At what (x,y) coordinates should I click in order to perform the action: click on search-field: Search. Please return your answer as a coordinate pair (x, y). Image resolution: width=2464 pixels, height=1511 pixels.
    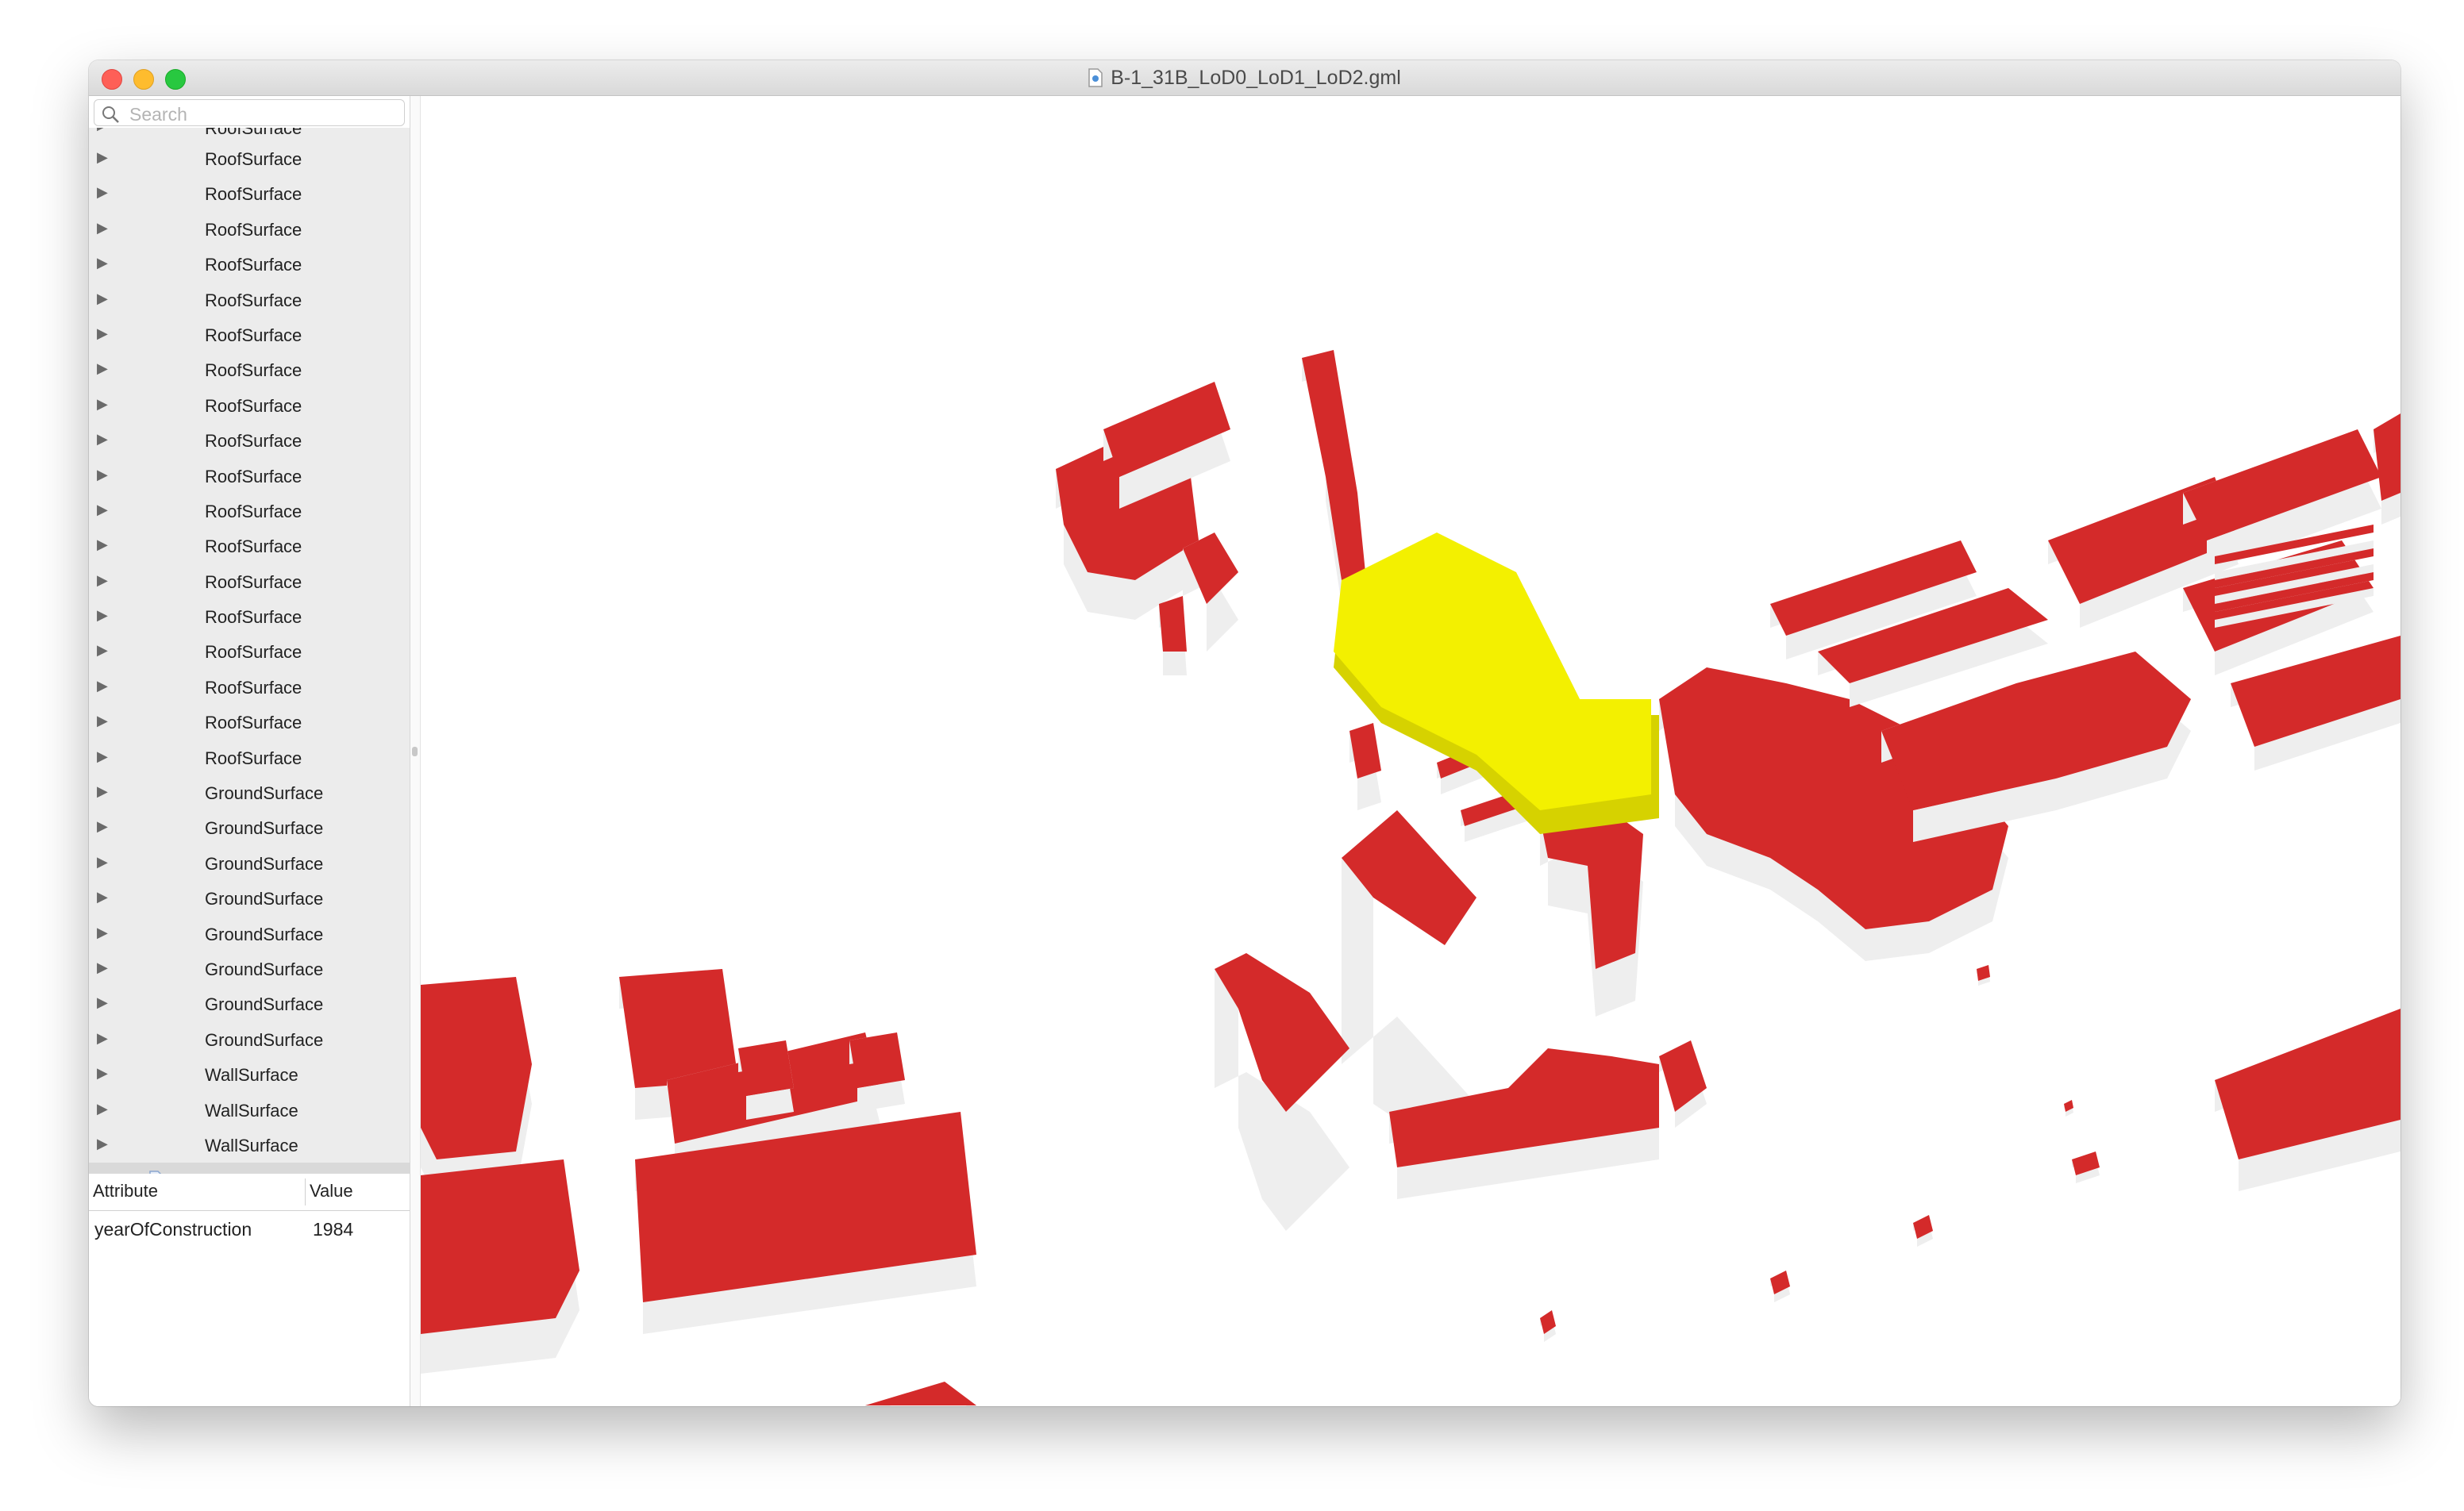
    Looking at the image, I should click on (250, 112).